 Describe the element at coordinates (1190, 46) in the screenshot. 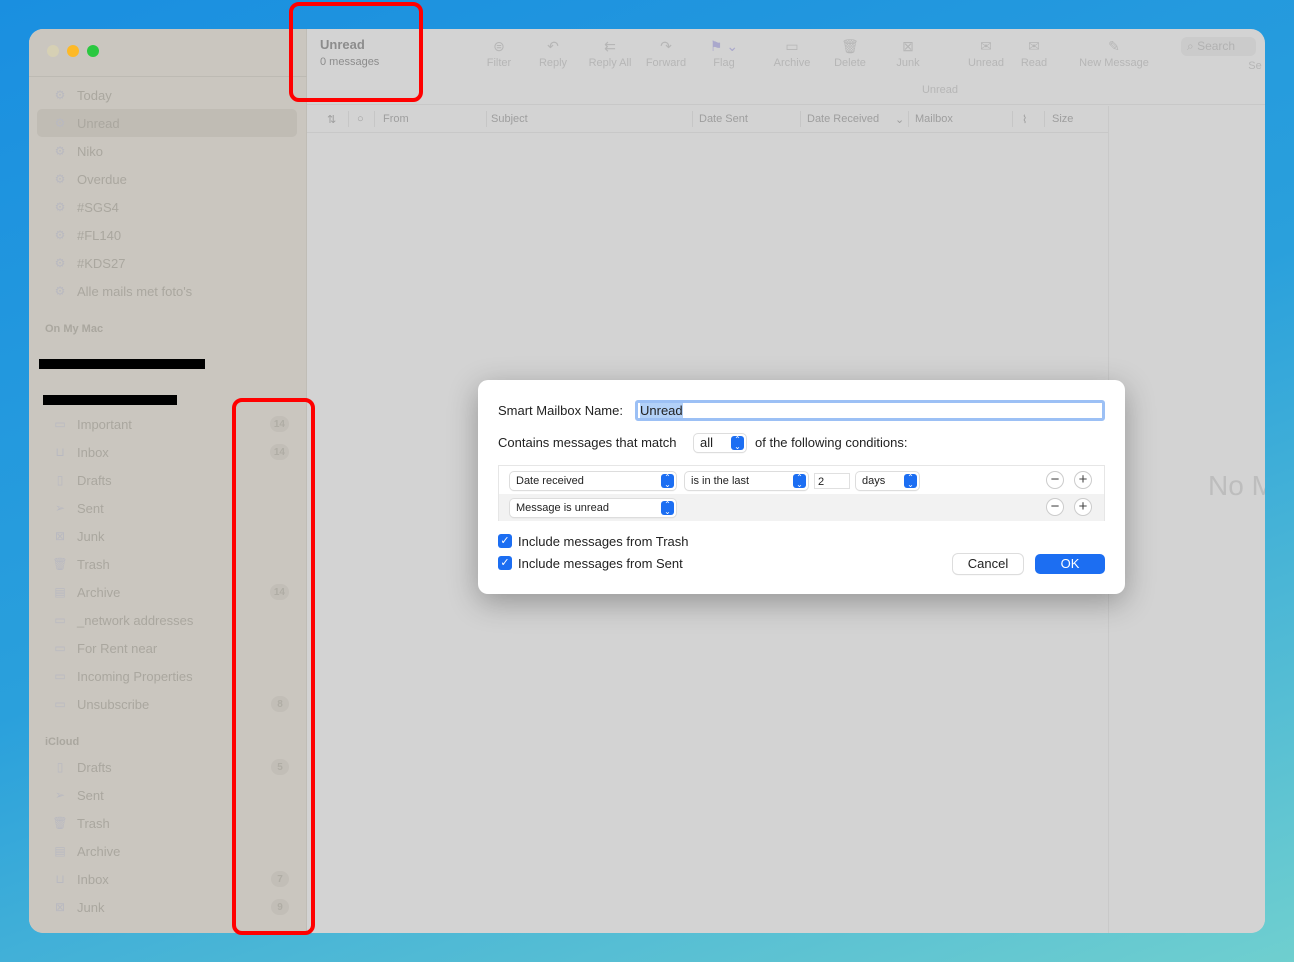

I see `search-icon: ⌕` at that location.